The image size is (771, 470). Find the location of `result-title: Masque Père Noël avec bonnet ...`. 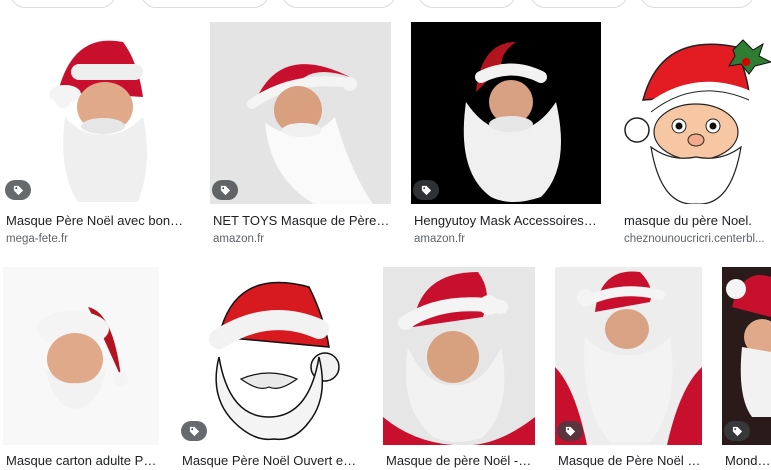

result-title: Masque Père Noël avec bonnet ... is located at coordinates (98, 221).